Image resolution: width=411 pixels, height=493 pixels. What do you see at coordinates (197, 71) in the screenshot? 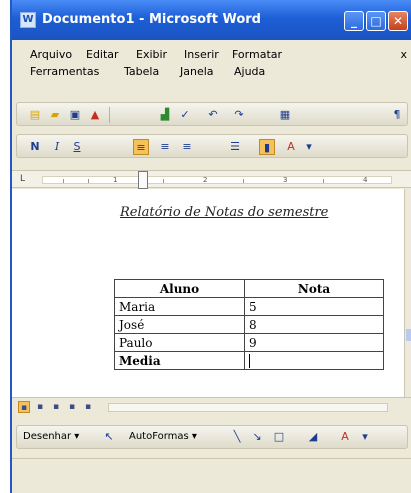
I see `menu-janela: Janela` at bounding box center [197, 71].